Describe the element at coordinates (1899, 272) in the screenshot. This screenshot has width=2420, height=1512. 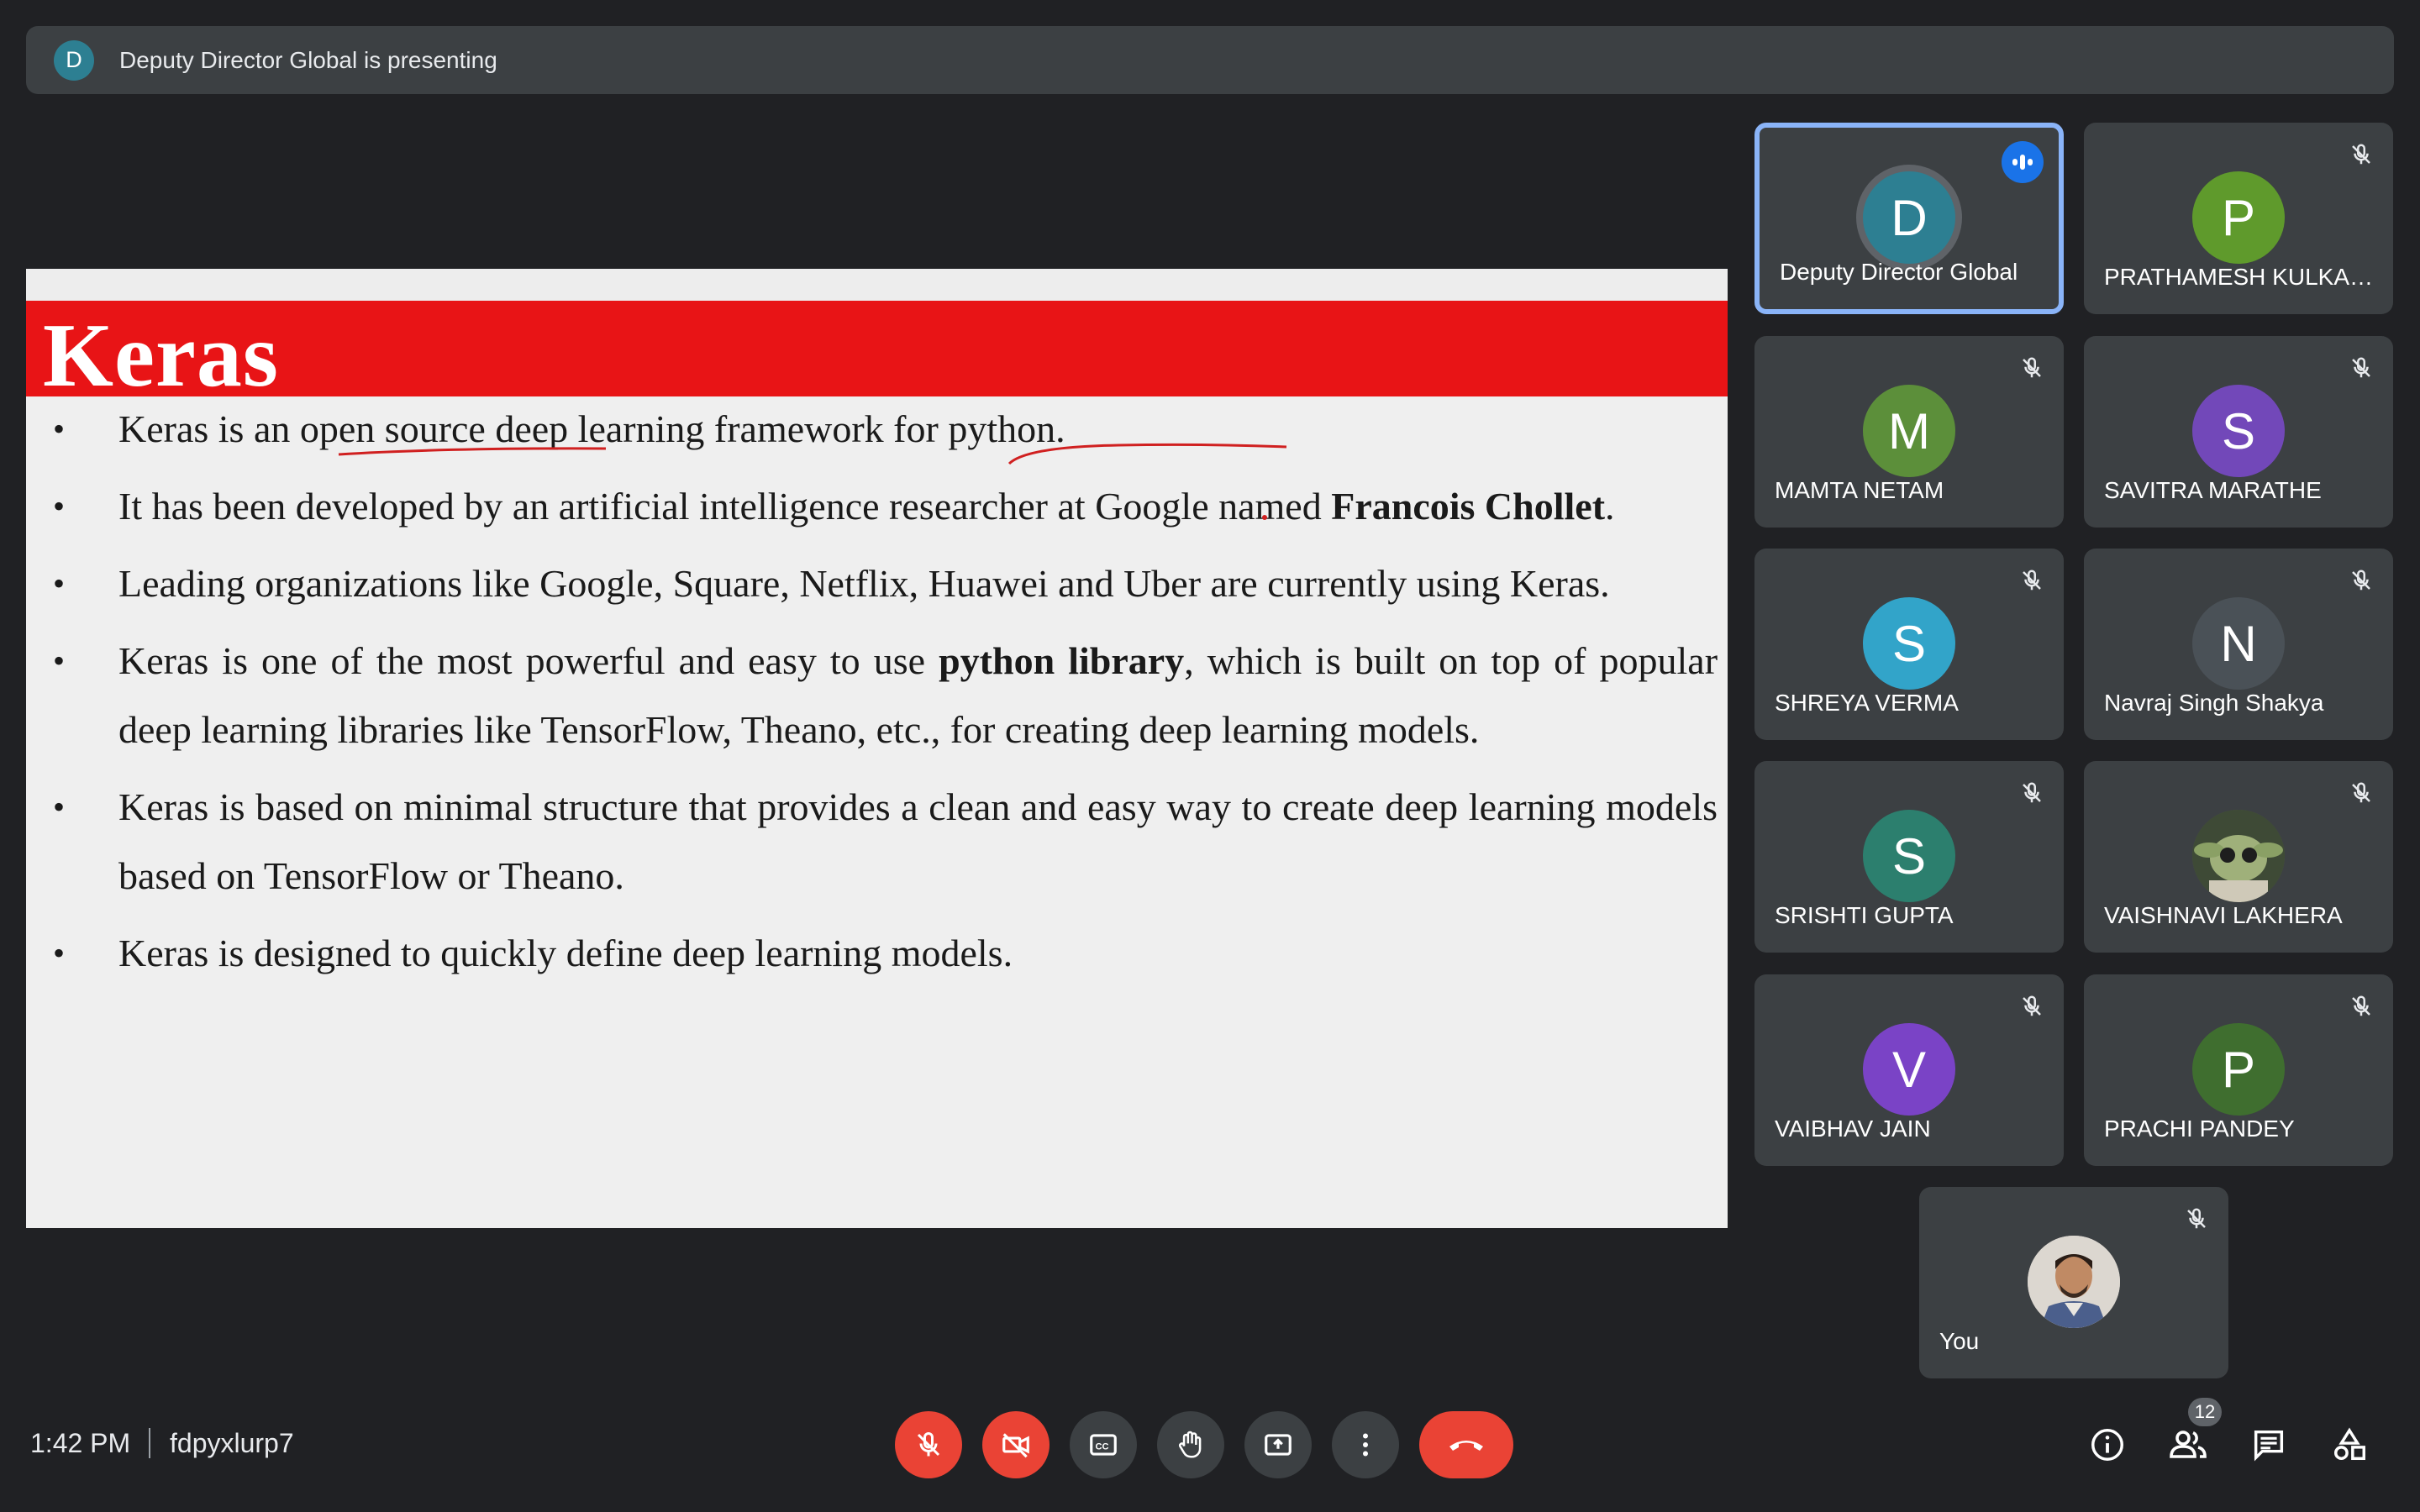
I see `participant-name: Deputy Director Global` at that location.